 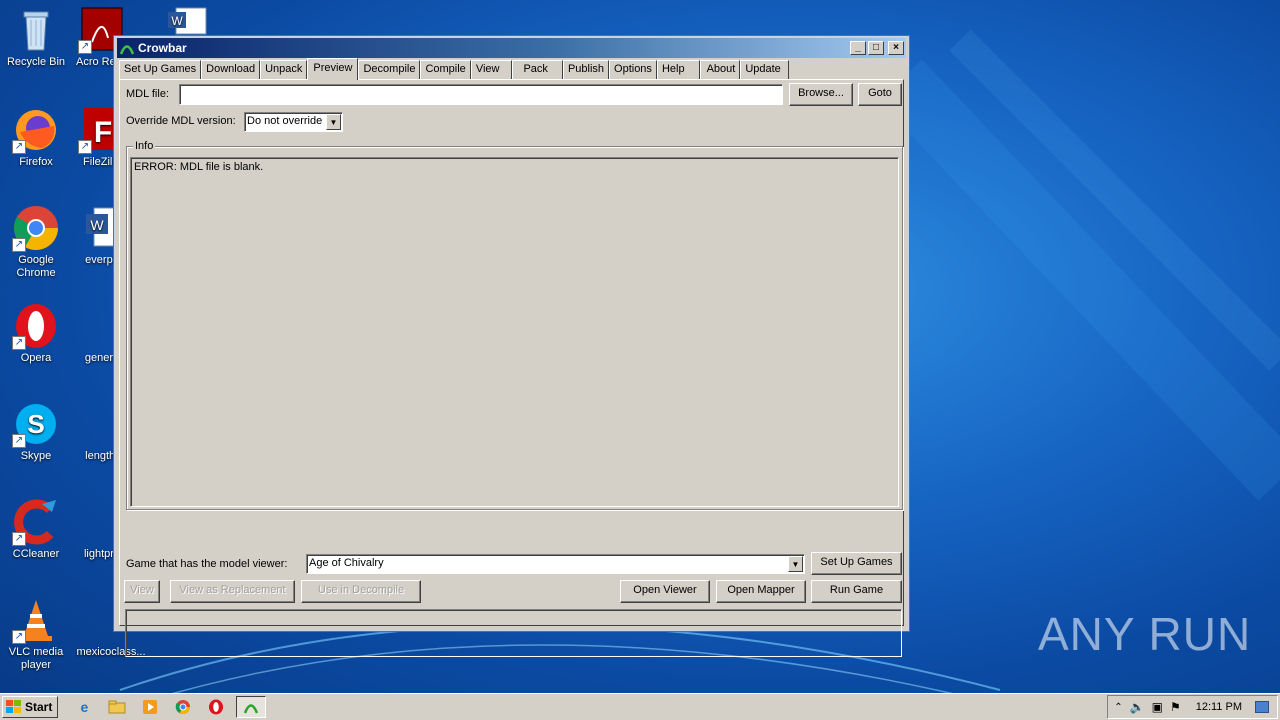 I want to click on taskbar-crowbar-app, so click(x=251, y=707).